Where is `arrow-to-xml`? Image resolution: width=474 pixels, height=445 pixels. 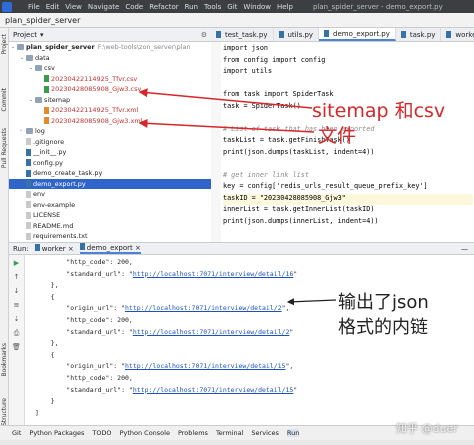
arrow-to-xml is located at coordinates (226, 125).